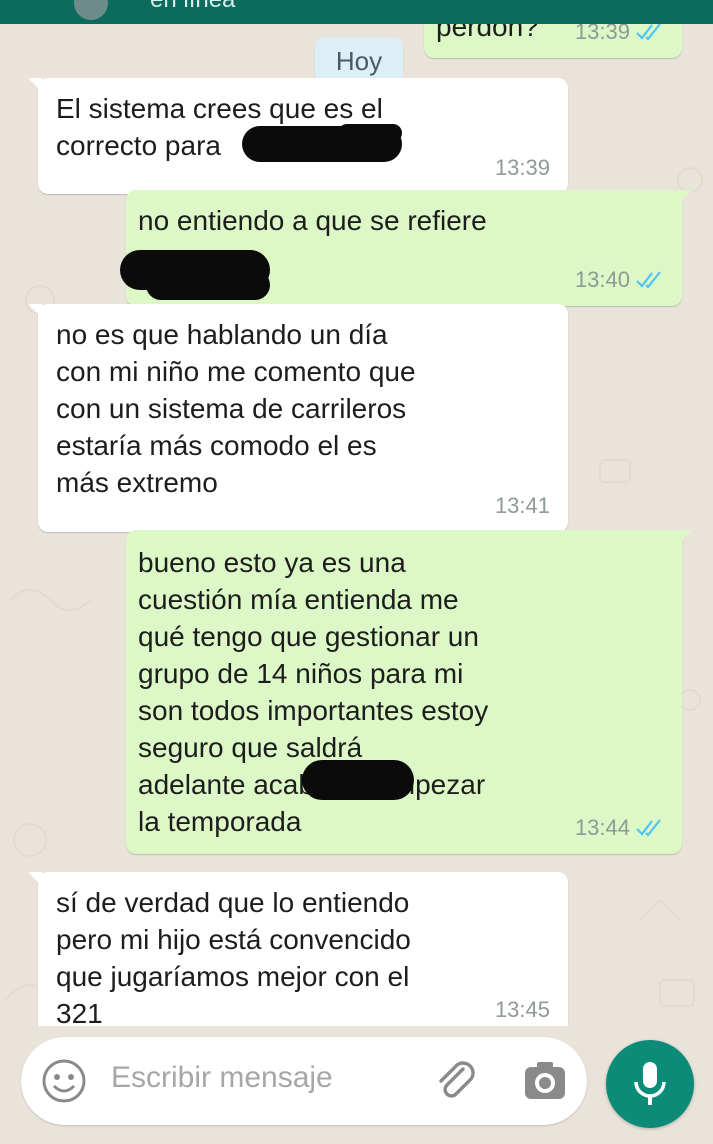 This screenshot has height=1144, width=713. I want to click on microphone-icon, so click(650, 1083).